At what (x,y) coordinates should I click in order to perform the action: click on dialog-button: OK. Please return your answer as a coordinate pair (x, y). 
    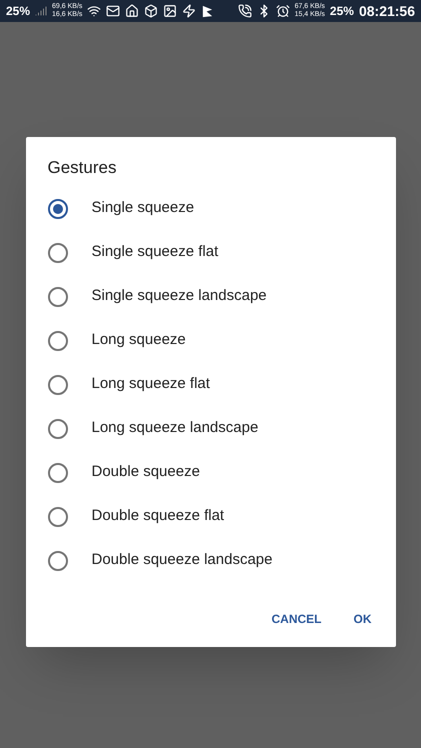
    Looking at the image, I should click on (363, 618).